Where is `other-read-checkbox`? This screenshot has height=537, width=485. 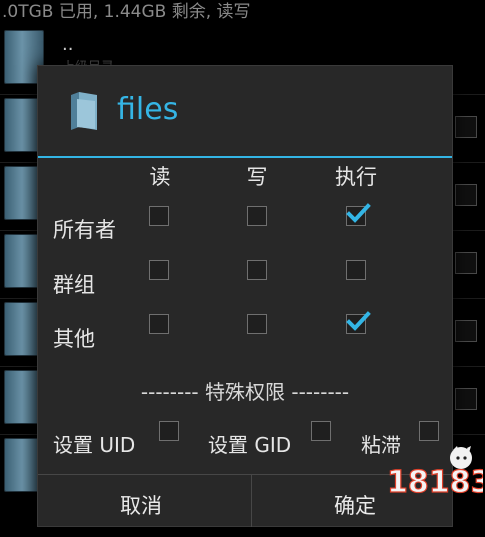
other-read-checkbox is located at coordinates (159, 324).